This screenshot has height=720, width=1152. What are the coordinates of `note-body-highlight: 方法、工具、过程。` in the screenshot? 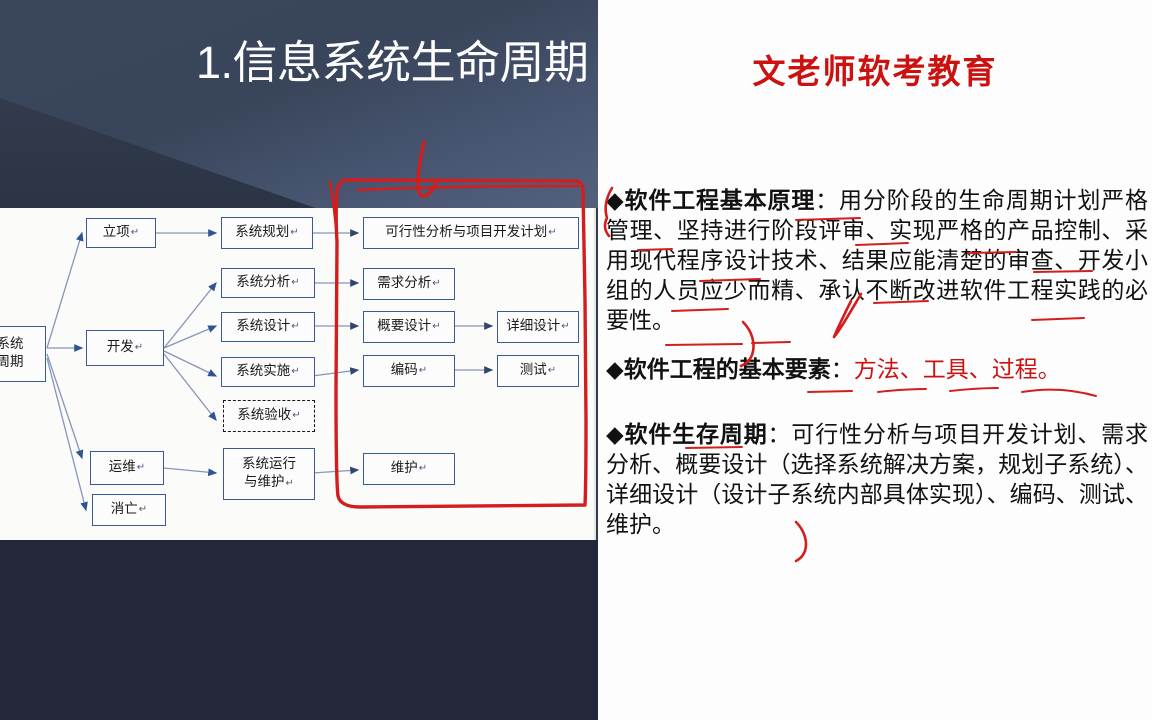 It's located at (957, 370).